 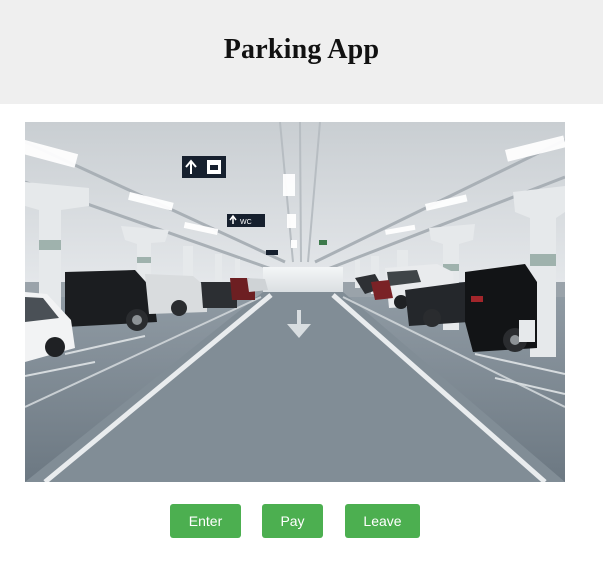 What do you see at coordinates (205, 521) in the screenshot?
I see `enter-button: Enter` at bounding box center [205, 521].